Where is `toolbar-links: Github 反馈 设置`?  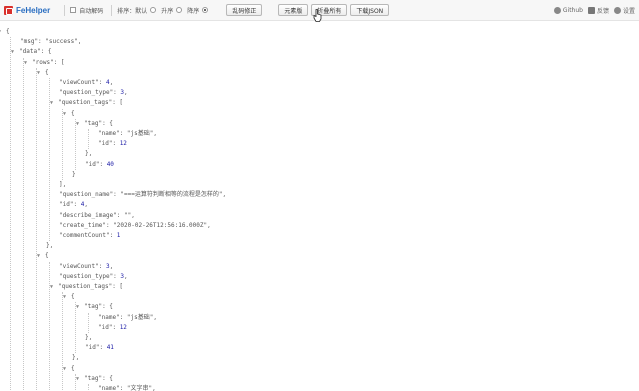
toolbar-links: Github 反馈 设置 is located at coordinates (592, 10).